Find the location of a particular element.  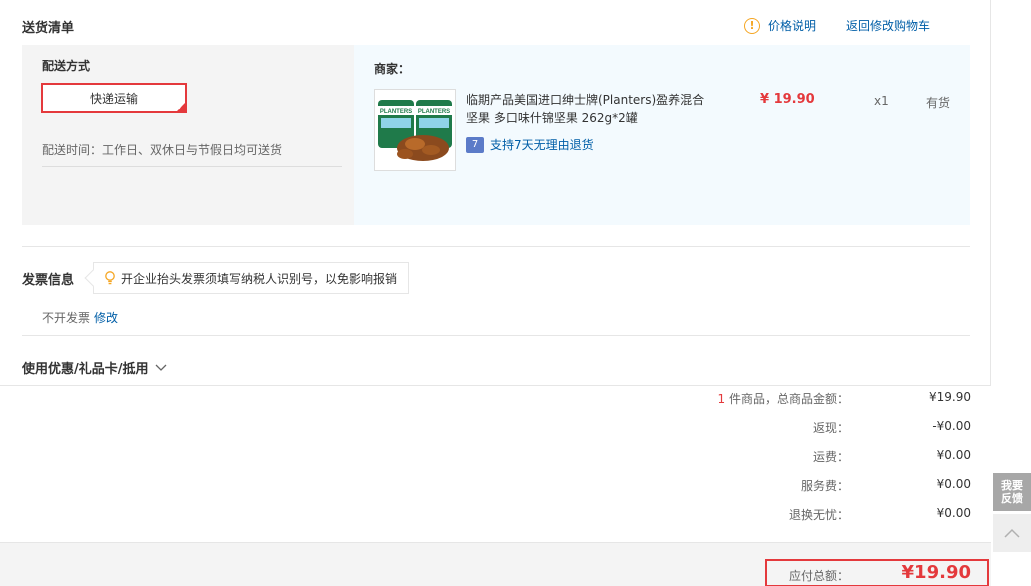

shipping-option-label: 快递运输 is located at coordinates (113, 98).